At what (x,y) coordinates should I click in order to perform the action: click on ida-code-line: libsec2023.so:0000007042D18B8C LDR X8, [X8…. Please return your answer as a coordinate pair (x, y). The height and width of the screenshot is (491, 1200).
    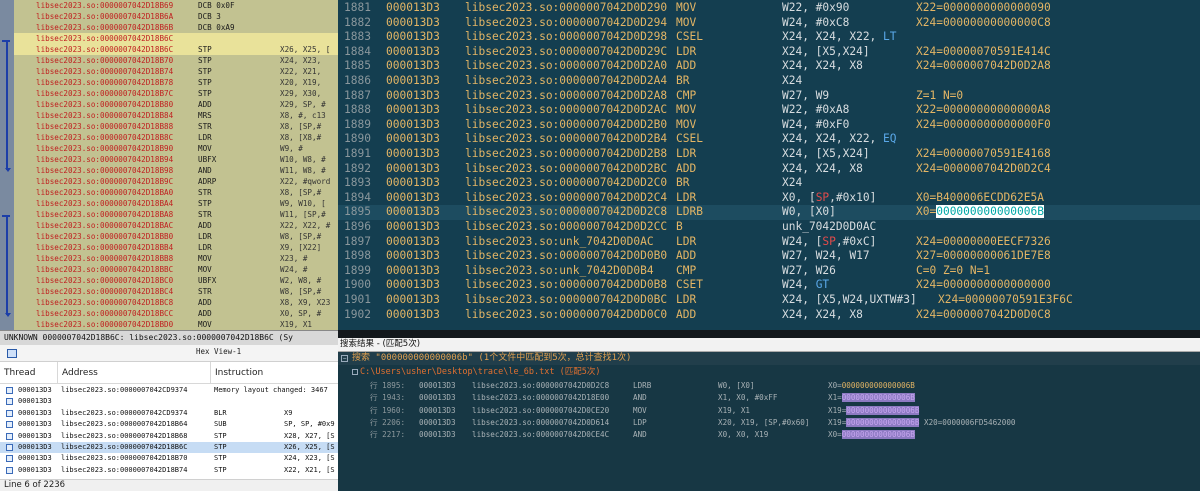
    Looking at the image, I should click on (176, 137).